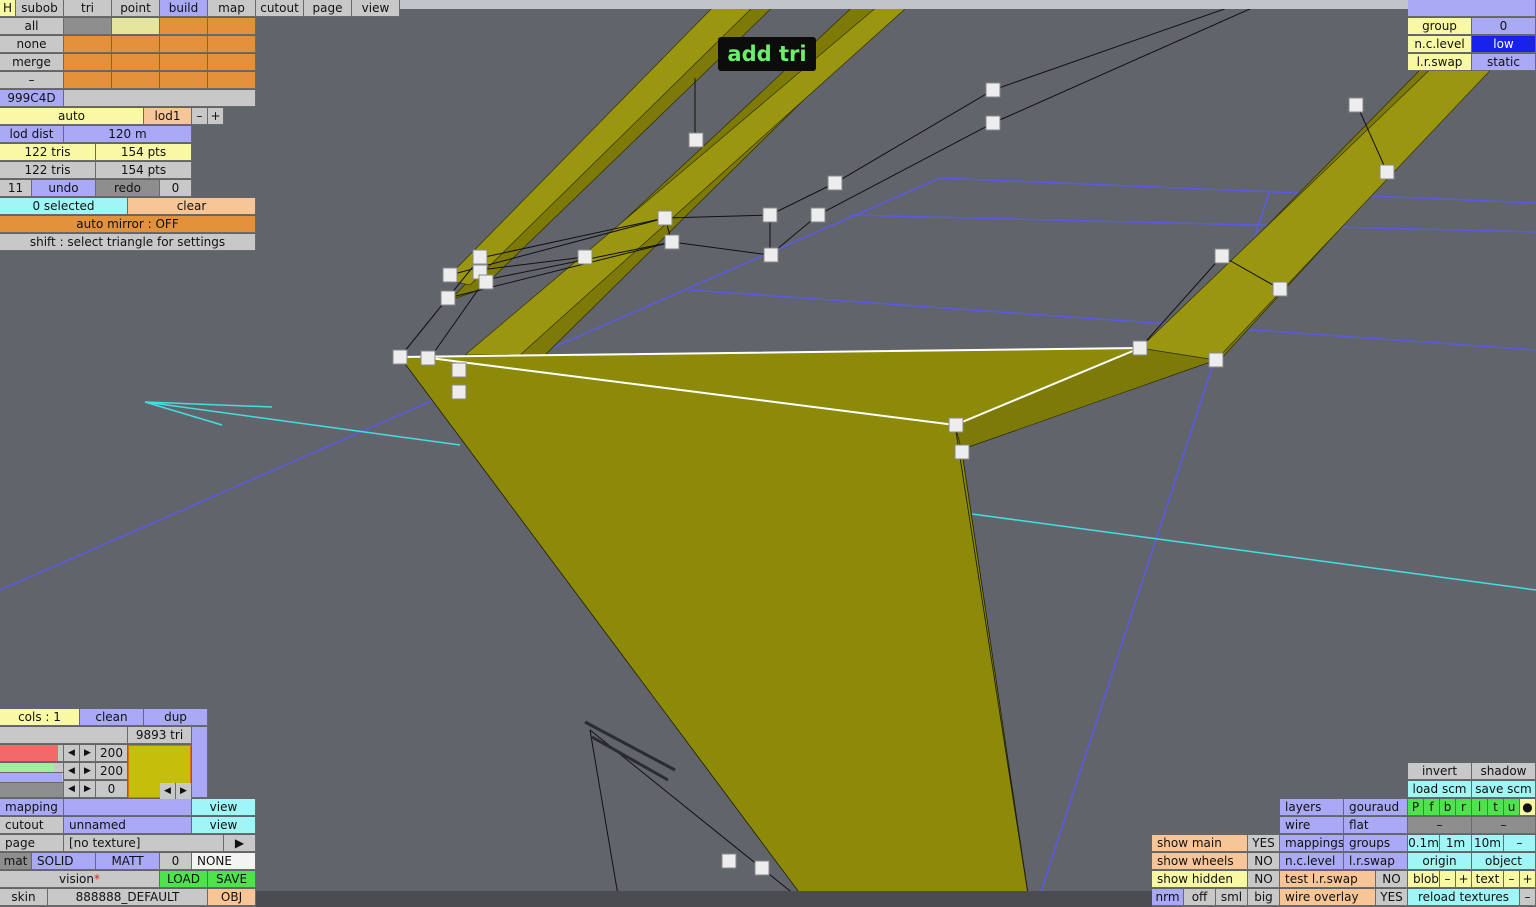  I want to click on groups-button: groups, so click(1376, 843).